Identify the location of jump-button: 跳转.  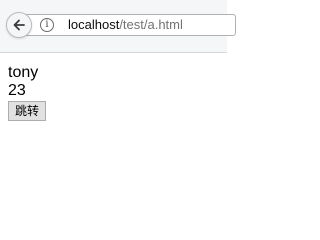
(27, 111).